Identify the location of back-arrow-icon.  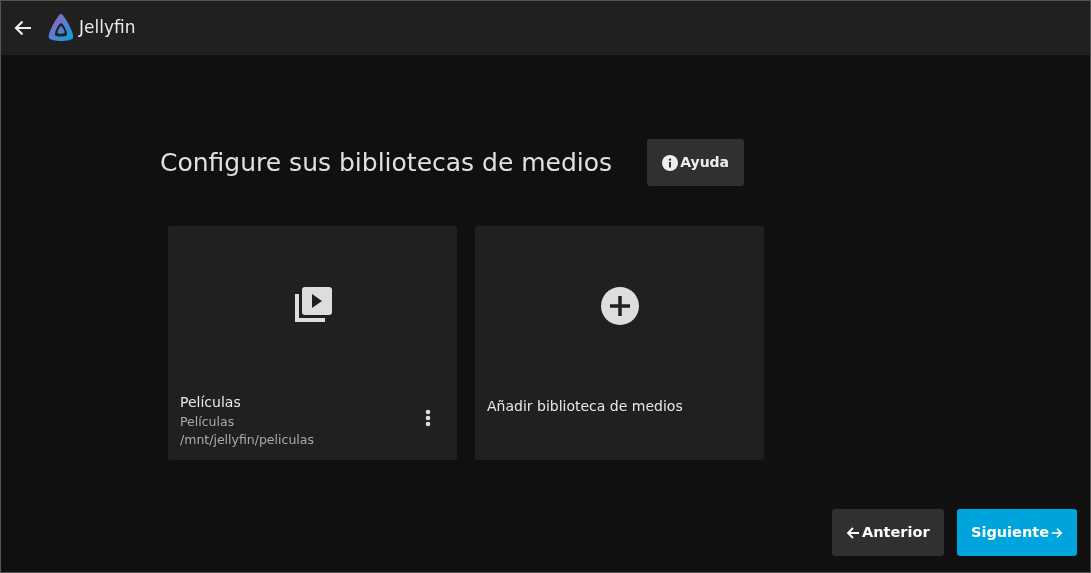
(23, 28).